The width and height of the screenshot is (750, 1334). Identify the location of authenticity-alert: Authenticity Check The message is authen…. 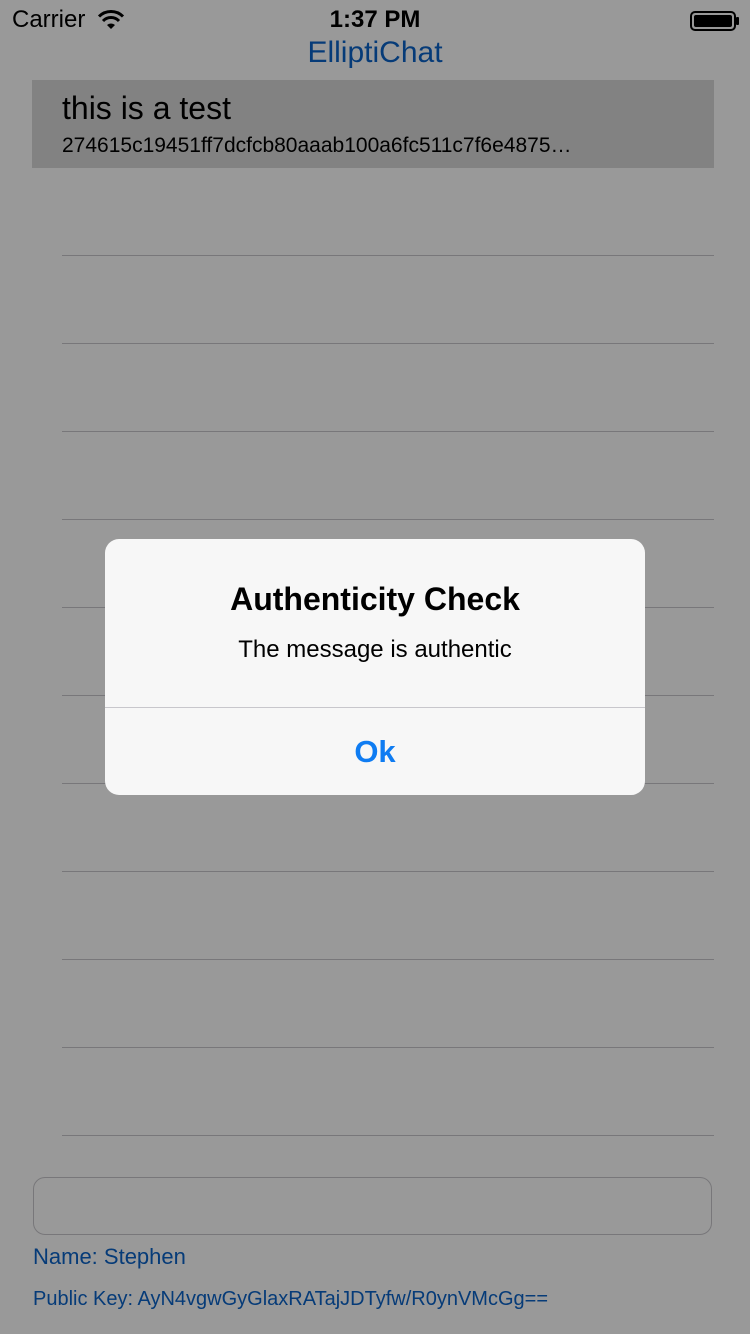
(375, 667).